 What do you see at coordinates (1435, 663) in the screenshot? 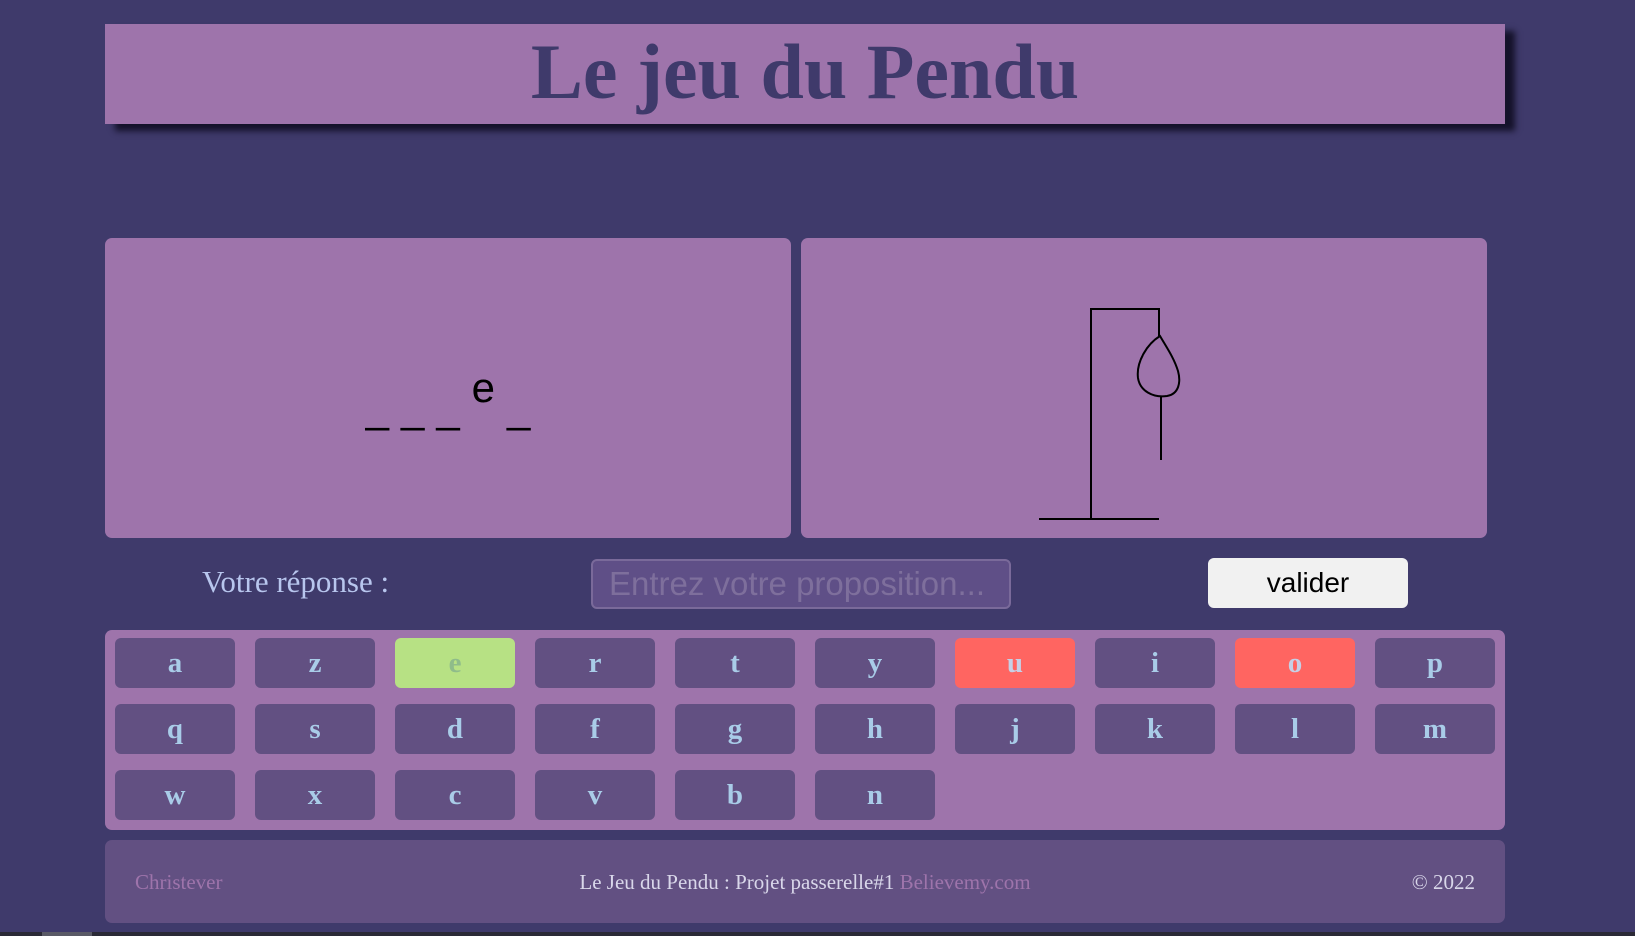
I see `key-p: p` at bounding box center [1435, 663].